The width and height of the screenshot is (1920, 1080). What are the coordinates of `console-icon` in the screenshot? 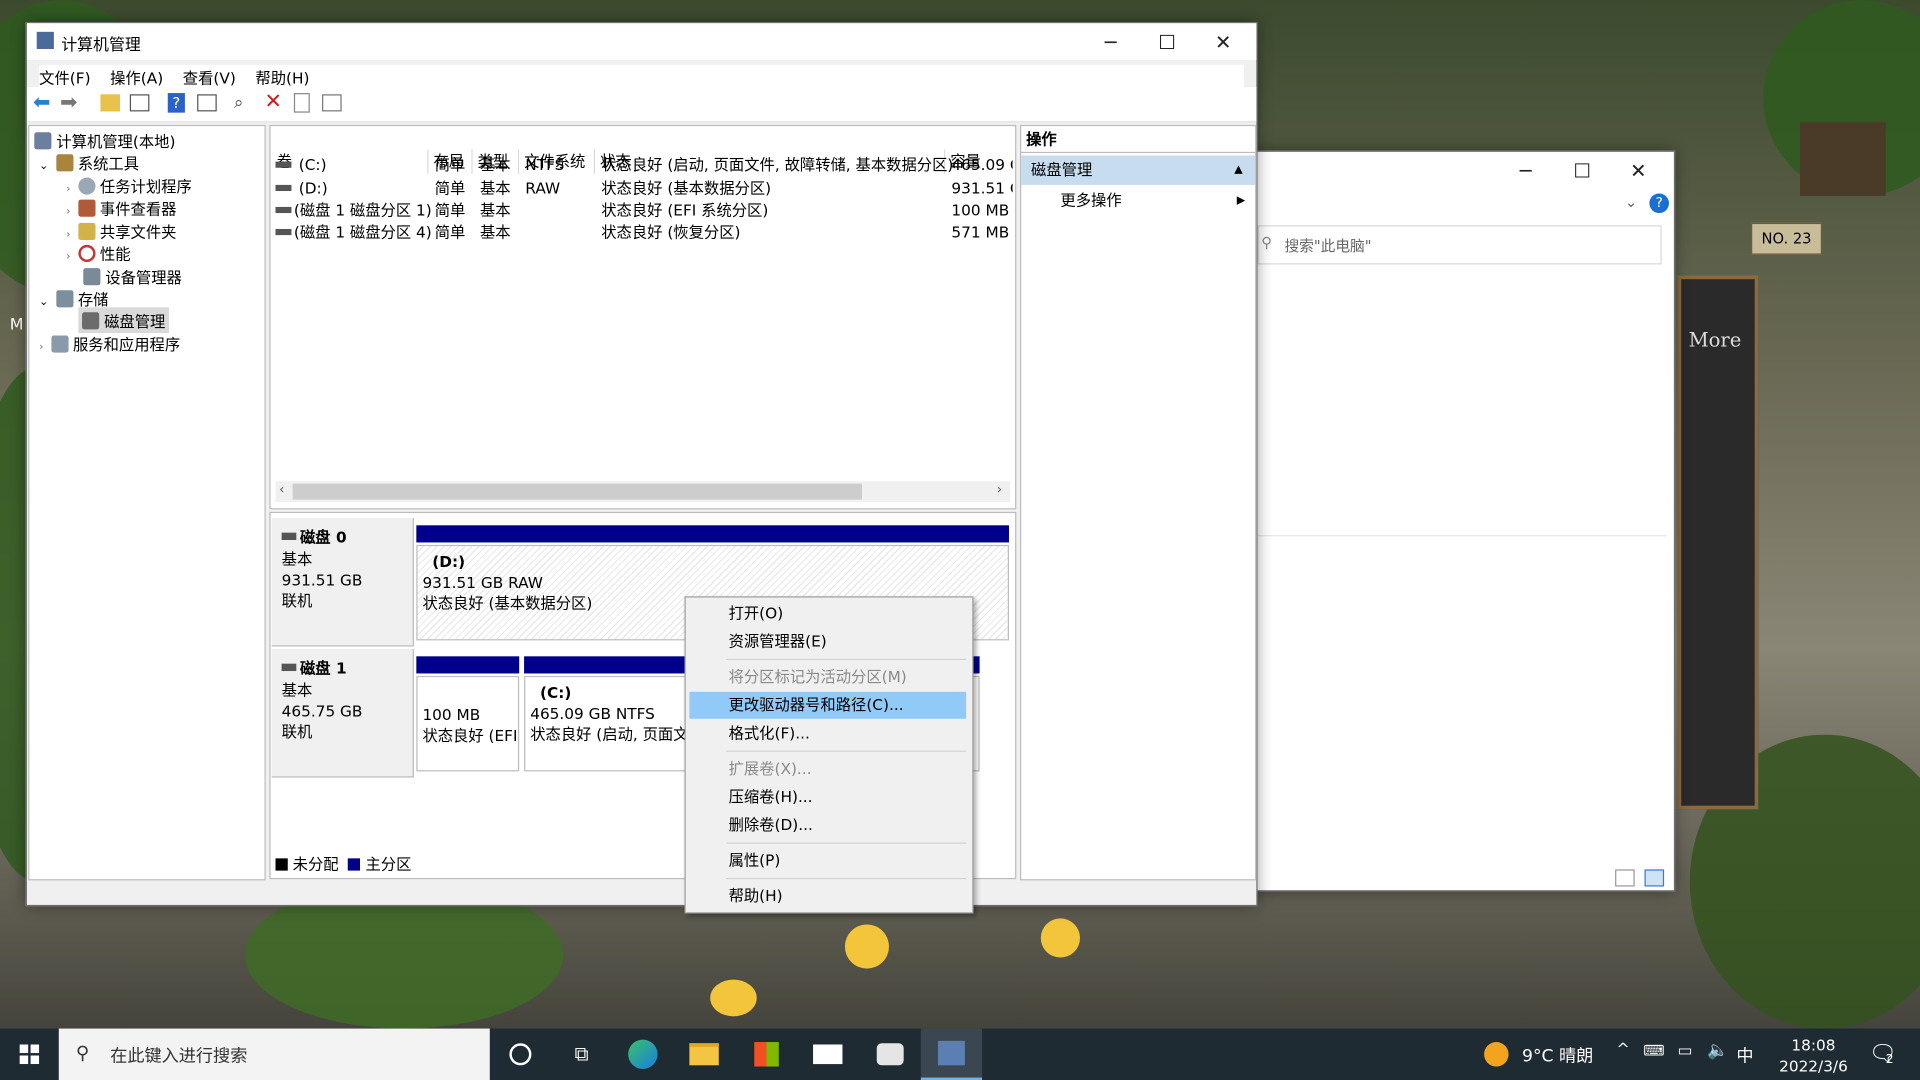 It's located at (332, 103).